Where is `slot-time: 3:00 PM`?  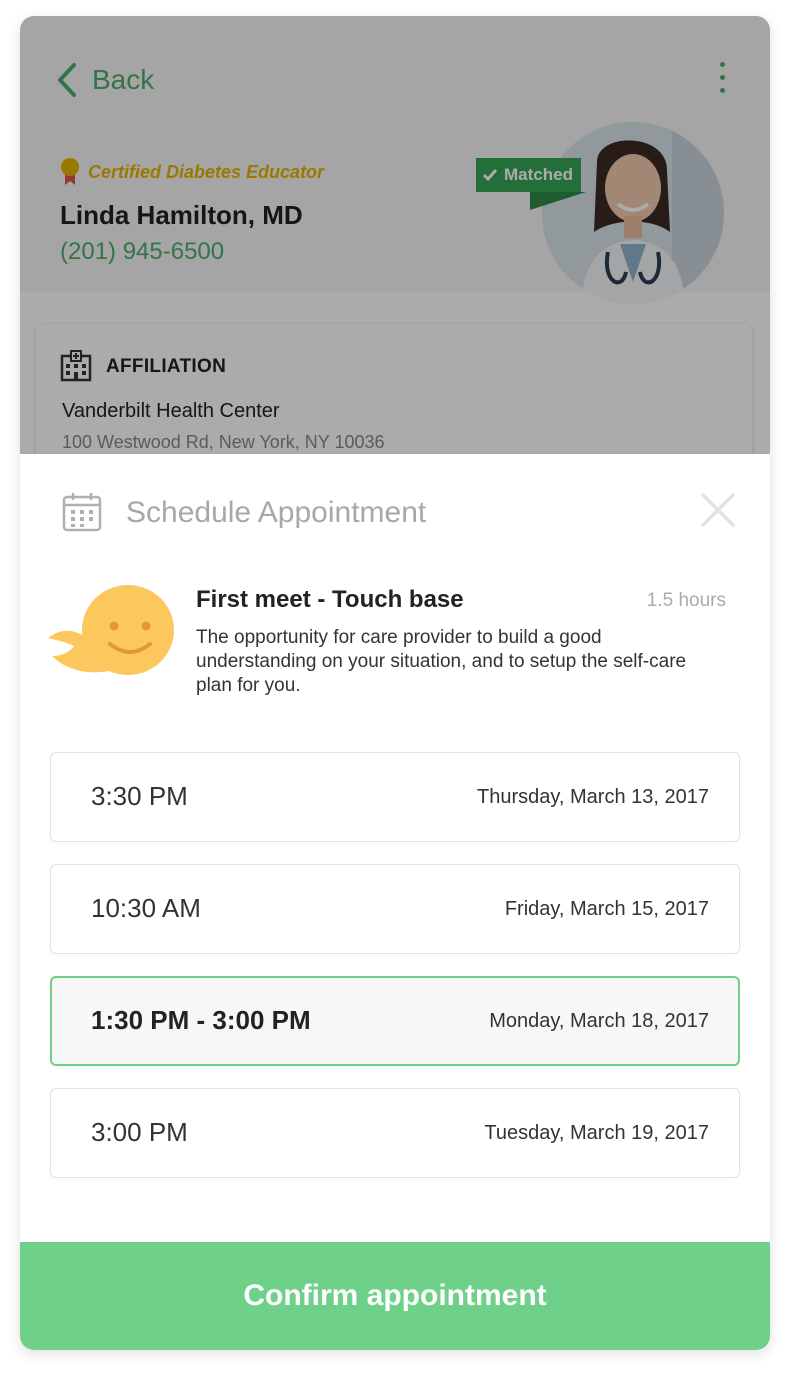 slot-time: 3:00 PM is located at coordinates (139, 1132).